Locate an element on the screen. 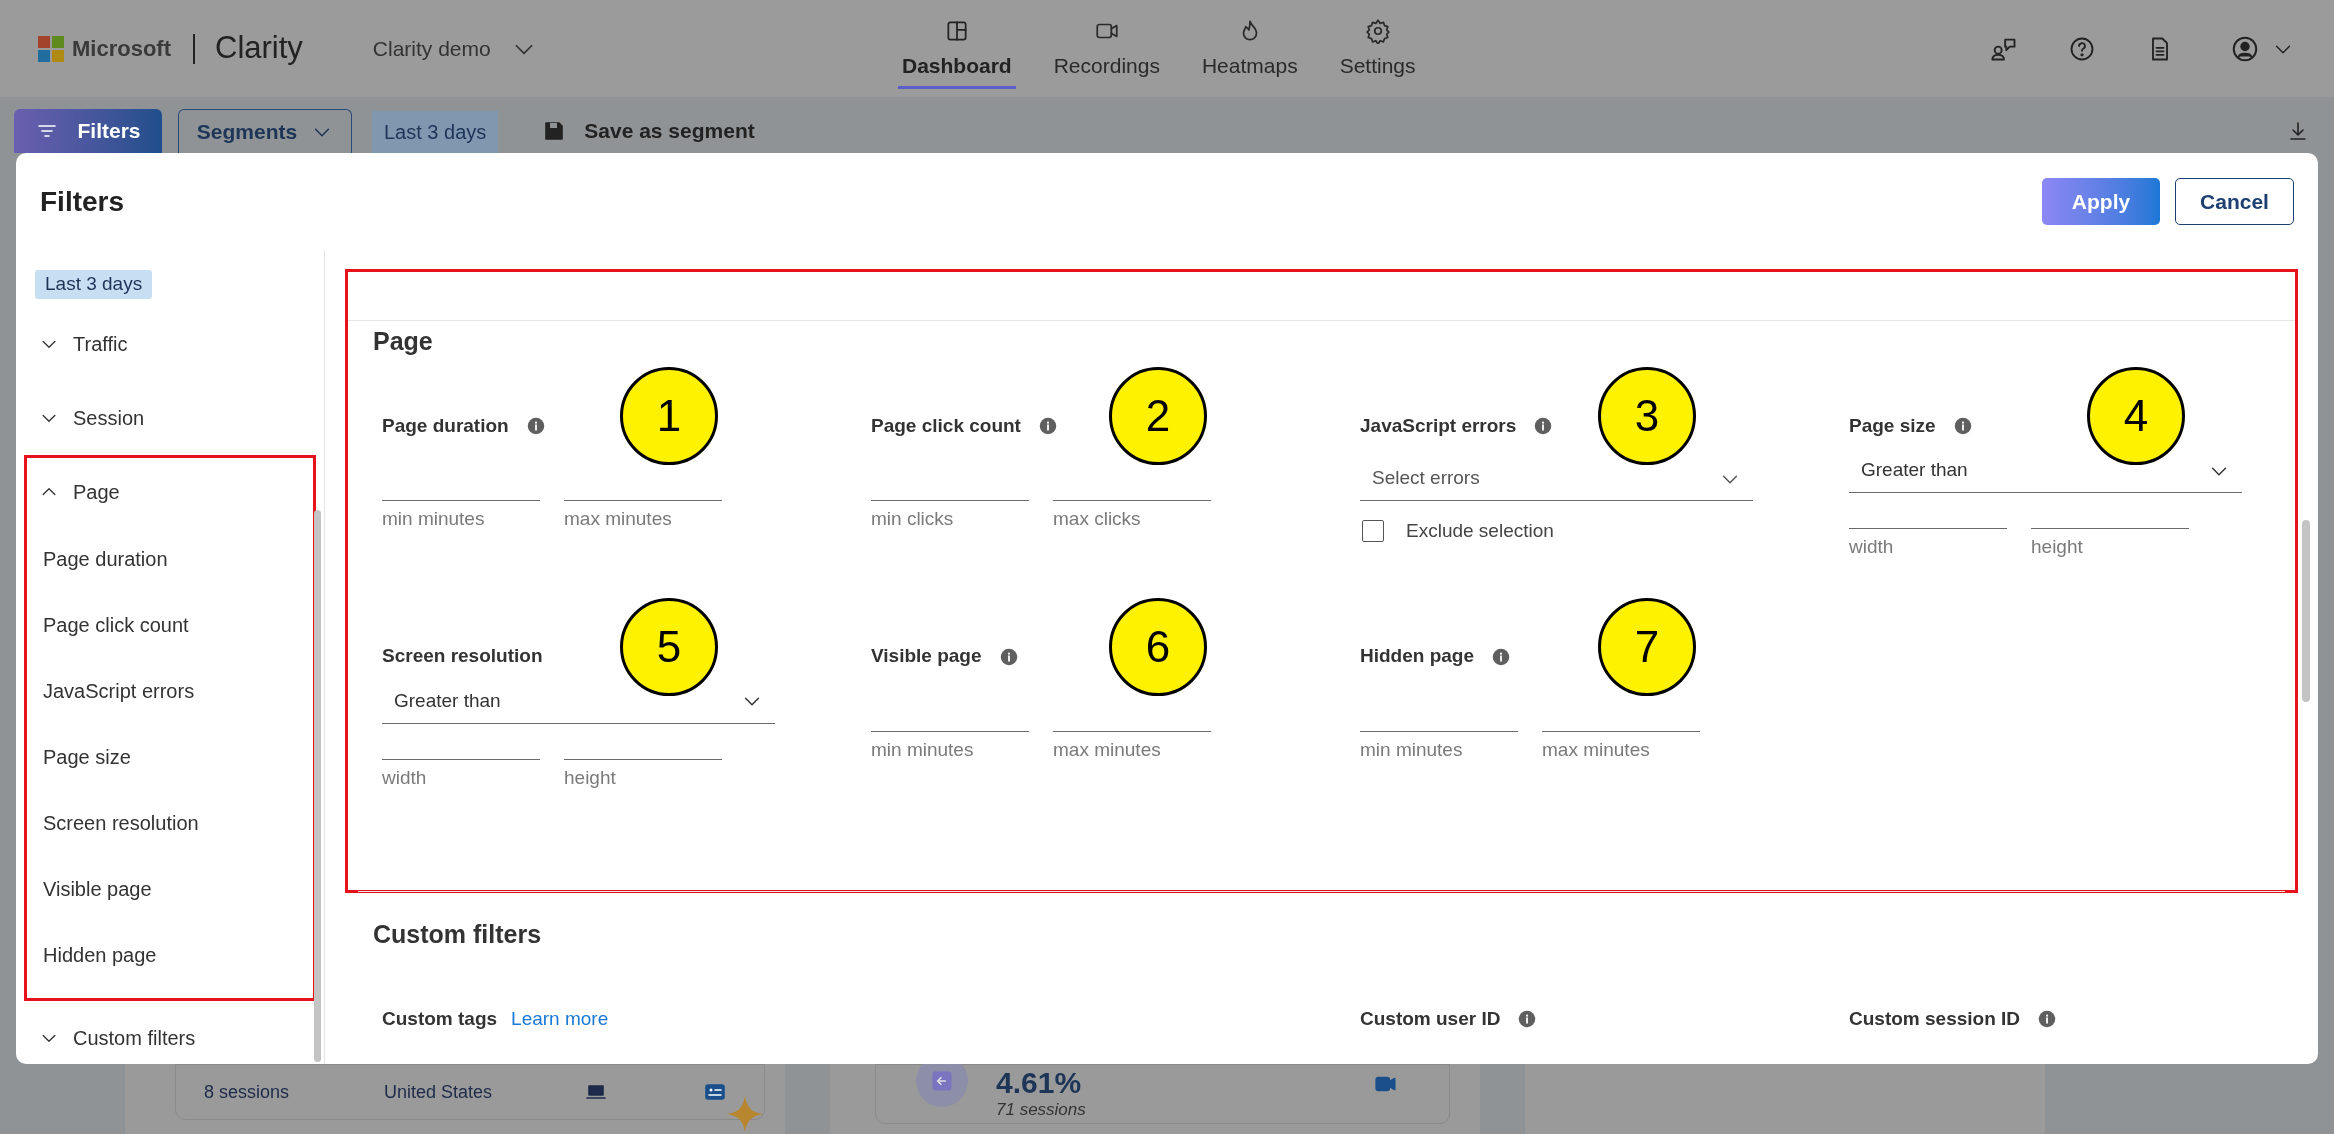 The image size is (2334, 1134). session-count: 8 sessions is located at coordinates (247, 1092).